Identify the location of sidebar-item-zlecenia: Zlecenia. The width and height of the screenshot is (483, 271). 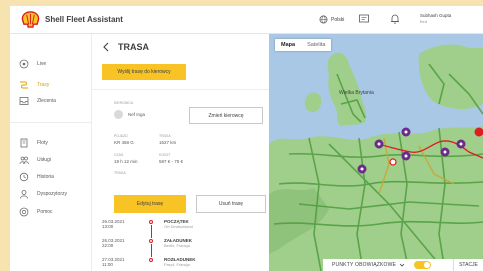
(37, 101).